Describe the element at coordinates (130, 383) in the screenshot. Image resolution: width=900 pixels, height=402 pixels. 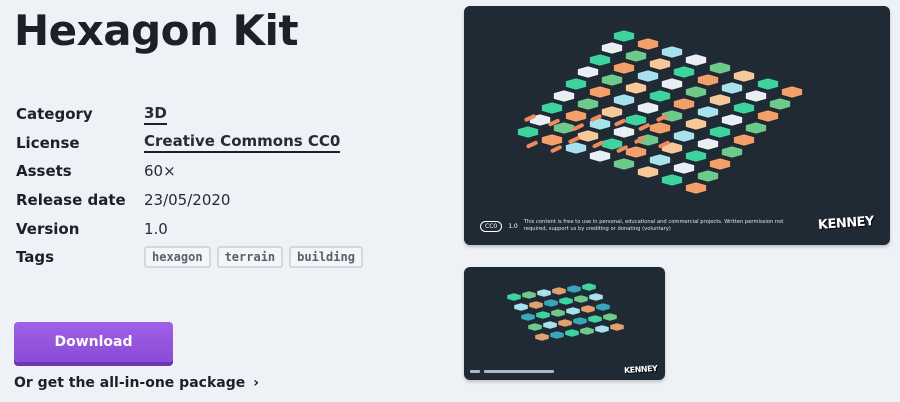
I see `all-in-one-label: Or get the all-in-one package` at that location.